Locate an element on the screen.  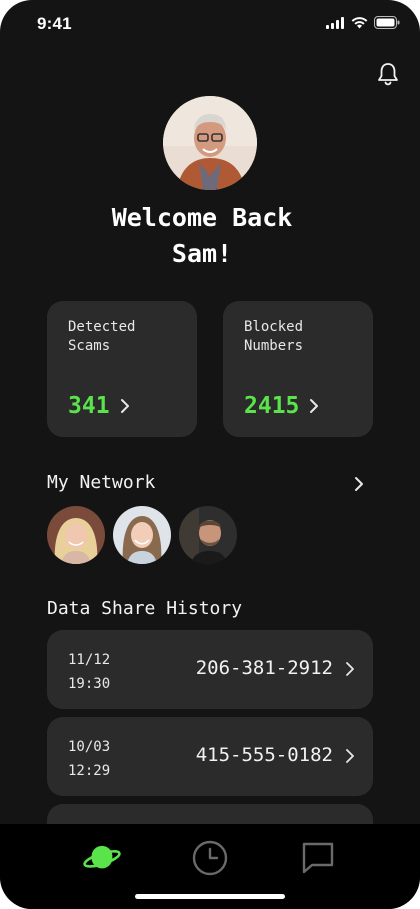
planet-icon is located at coordinates (102, 857).